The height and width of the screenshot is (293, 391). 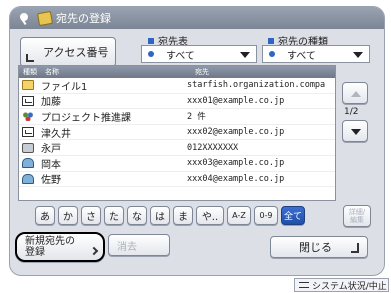 What do you see at coordinates (177, 86) in the screenshot?
I see `list-item: ファイル1 starfish.organization.compa` at bounding box center [177, 86].